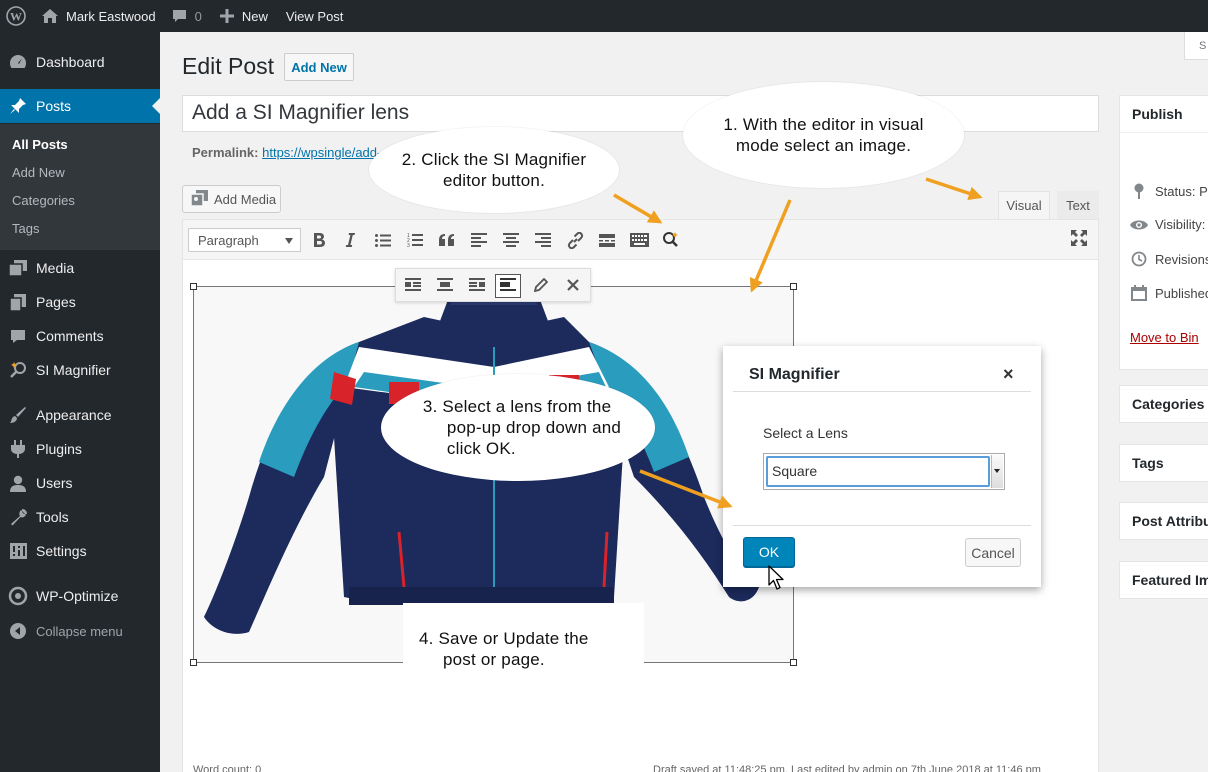 This screenshot has width=1208, height=772. I want to click on fullscreen-icon, so click(1079, 238).